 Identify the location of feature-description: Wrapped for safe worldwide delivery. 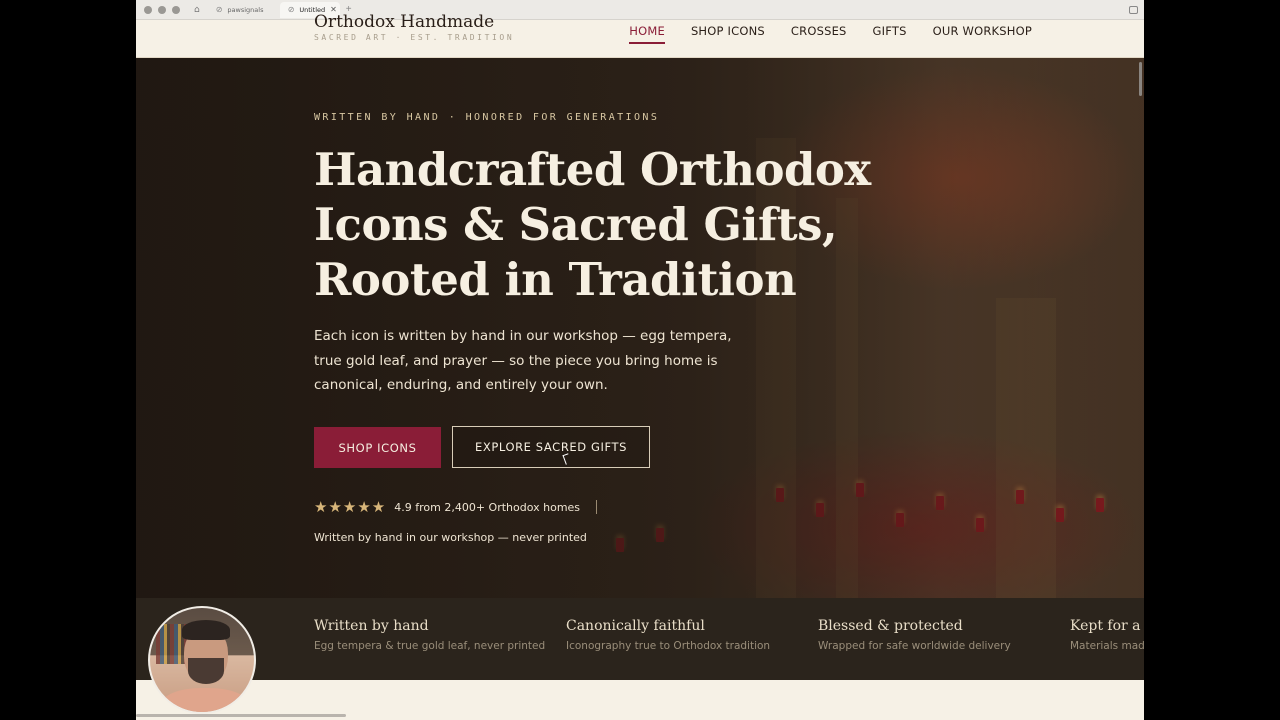
(914, 646).